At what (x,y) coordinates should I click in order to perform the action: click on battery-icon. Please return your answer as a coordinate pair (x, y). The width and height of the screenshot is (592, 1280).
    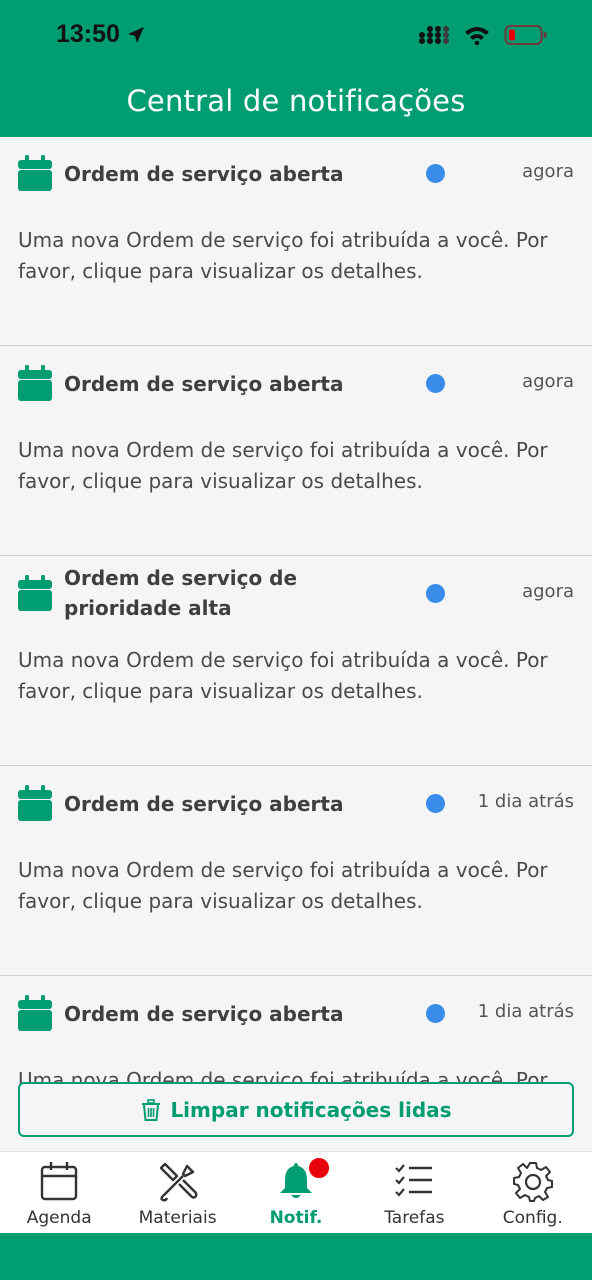
    Looking at the image, I should click on (525, 35).